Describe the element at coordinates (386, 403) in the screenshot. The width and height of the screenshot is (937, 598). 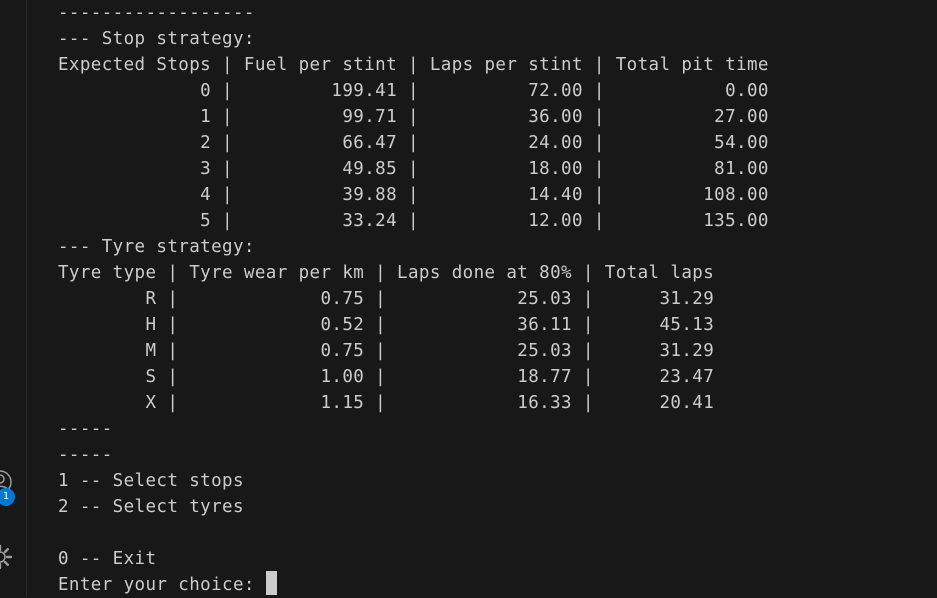
I see `tyre-strategy-row: X | 1.15 | 16.33 | 20.41` at that location.